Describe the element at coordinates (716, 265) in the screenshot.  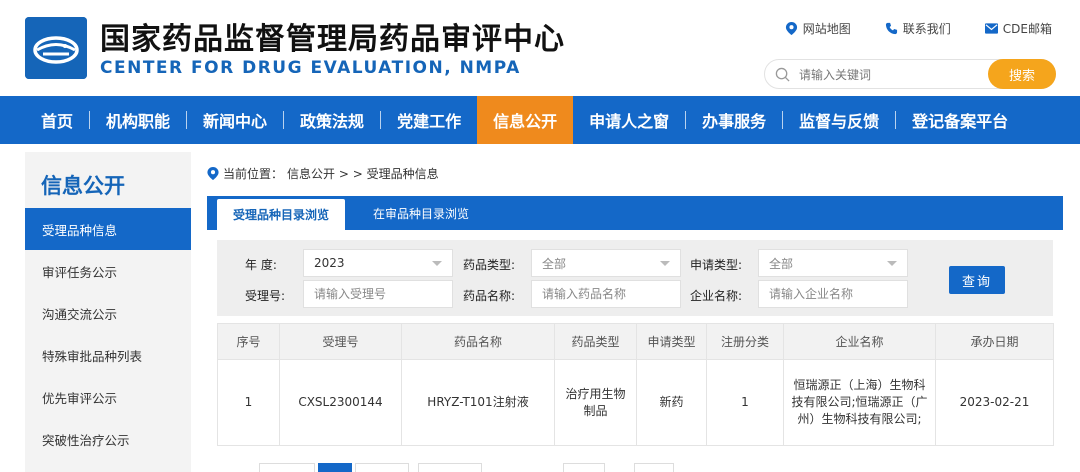
I see `apply-type-label: 申请类型:` at that location.